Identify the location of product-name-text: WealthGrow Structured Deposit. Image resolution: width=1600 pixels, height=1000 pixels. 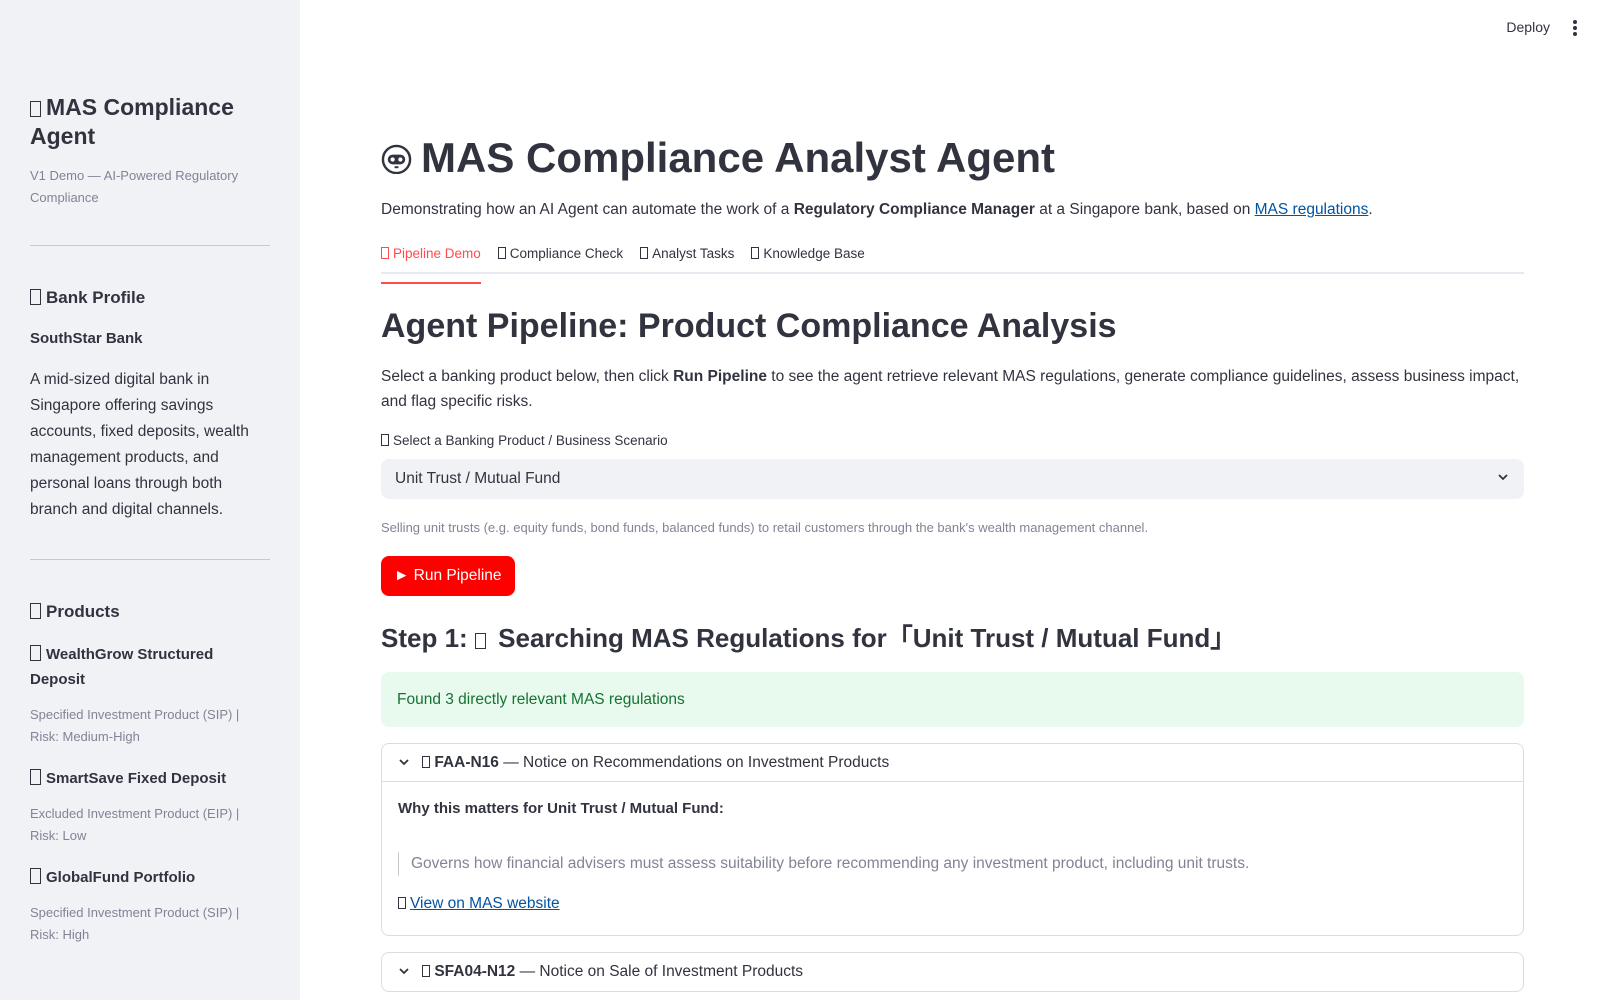
(122, 667).